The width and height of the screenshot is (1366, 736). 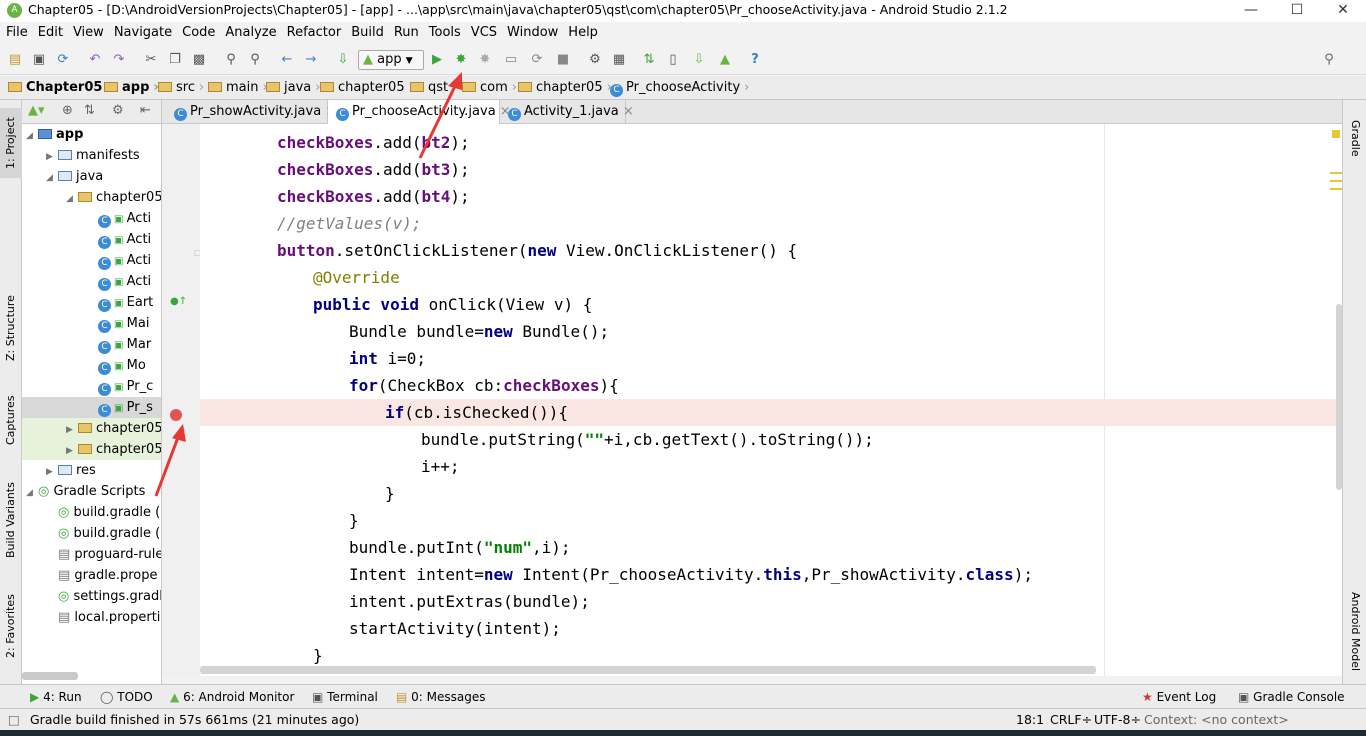 I want to click on menu-code: Code, so click(x=198, y=33).